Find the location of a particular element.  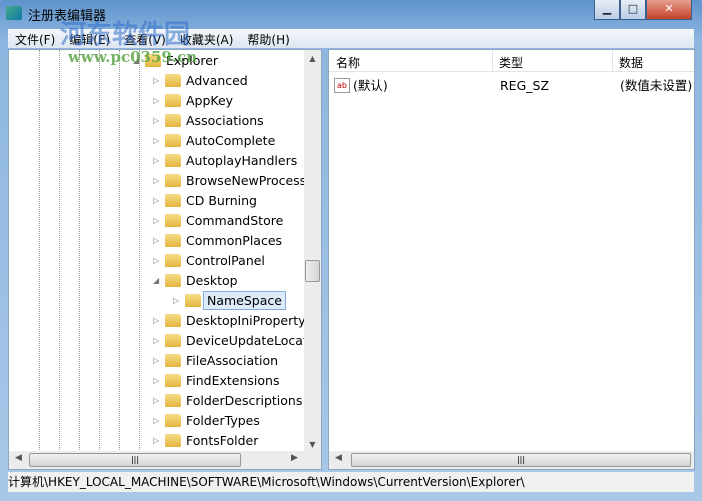

watermark-url: www.pc0359.cn is located at coordinates (133, 57).